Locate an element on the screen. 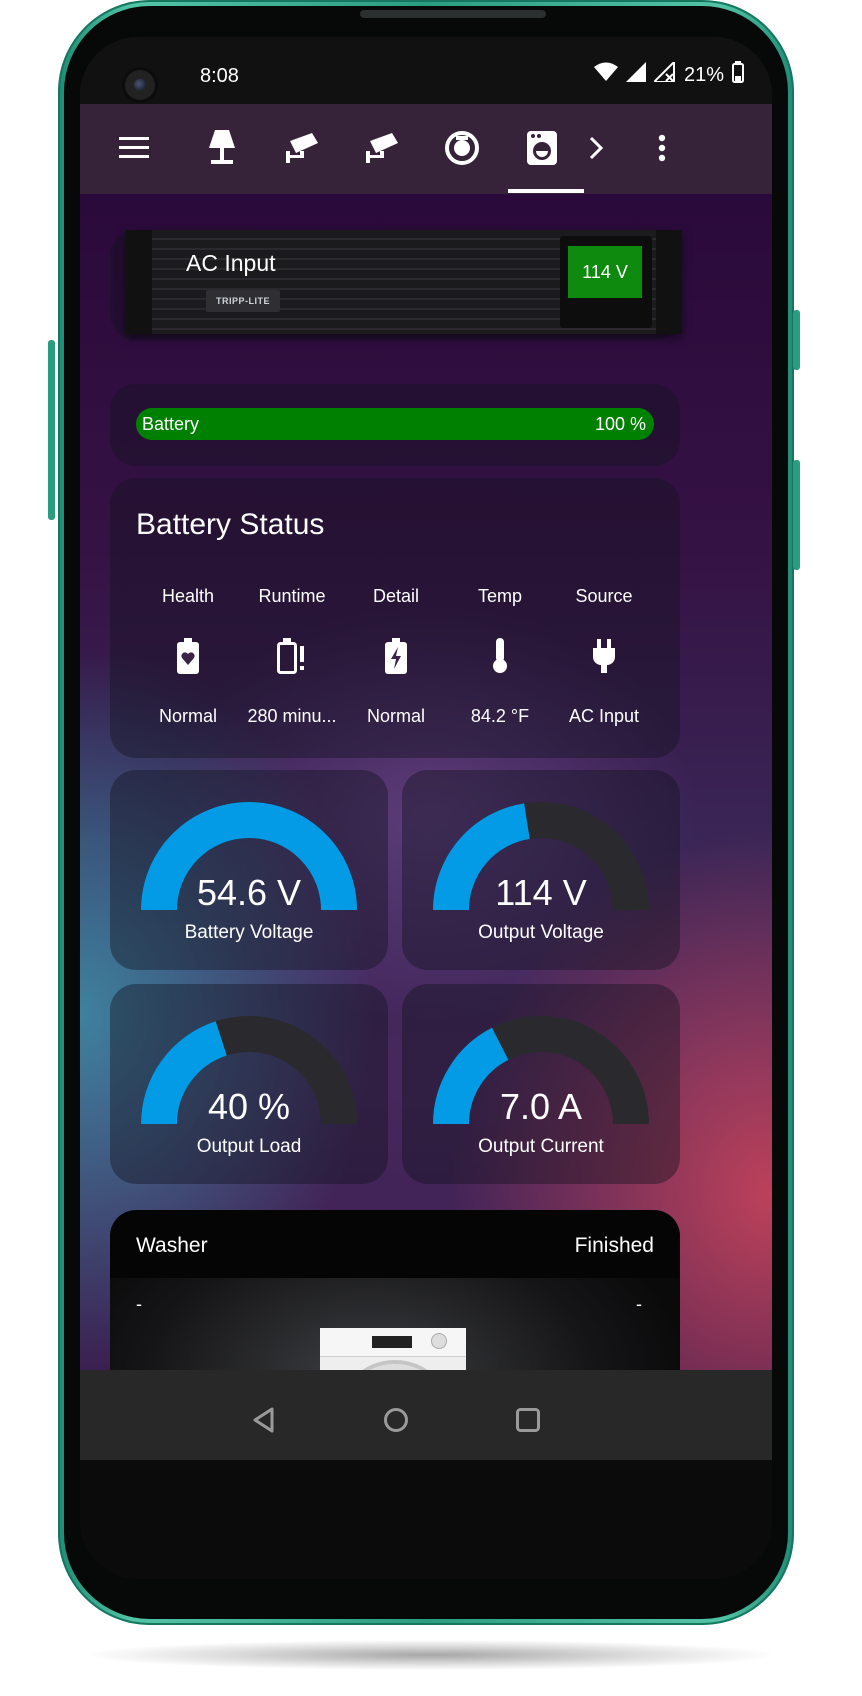  more-tabs-button is located at coordinates (596, 148).